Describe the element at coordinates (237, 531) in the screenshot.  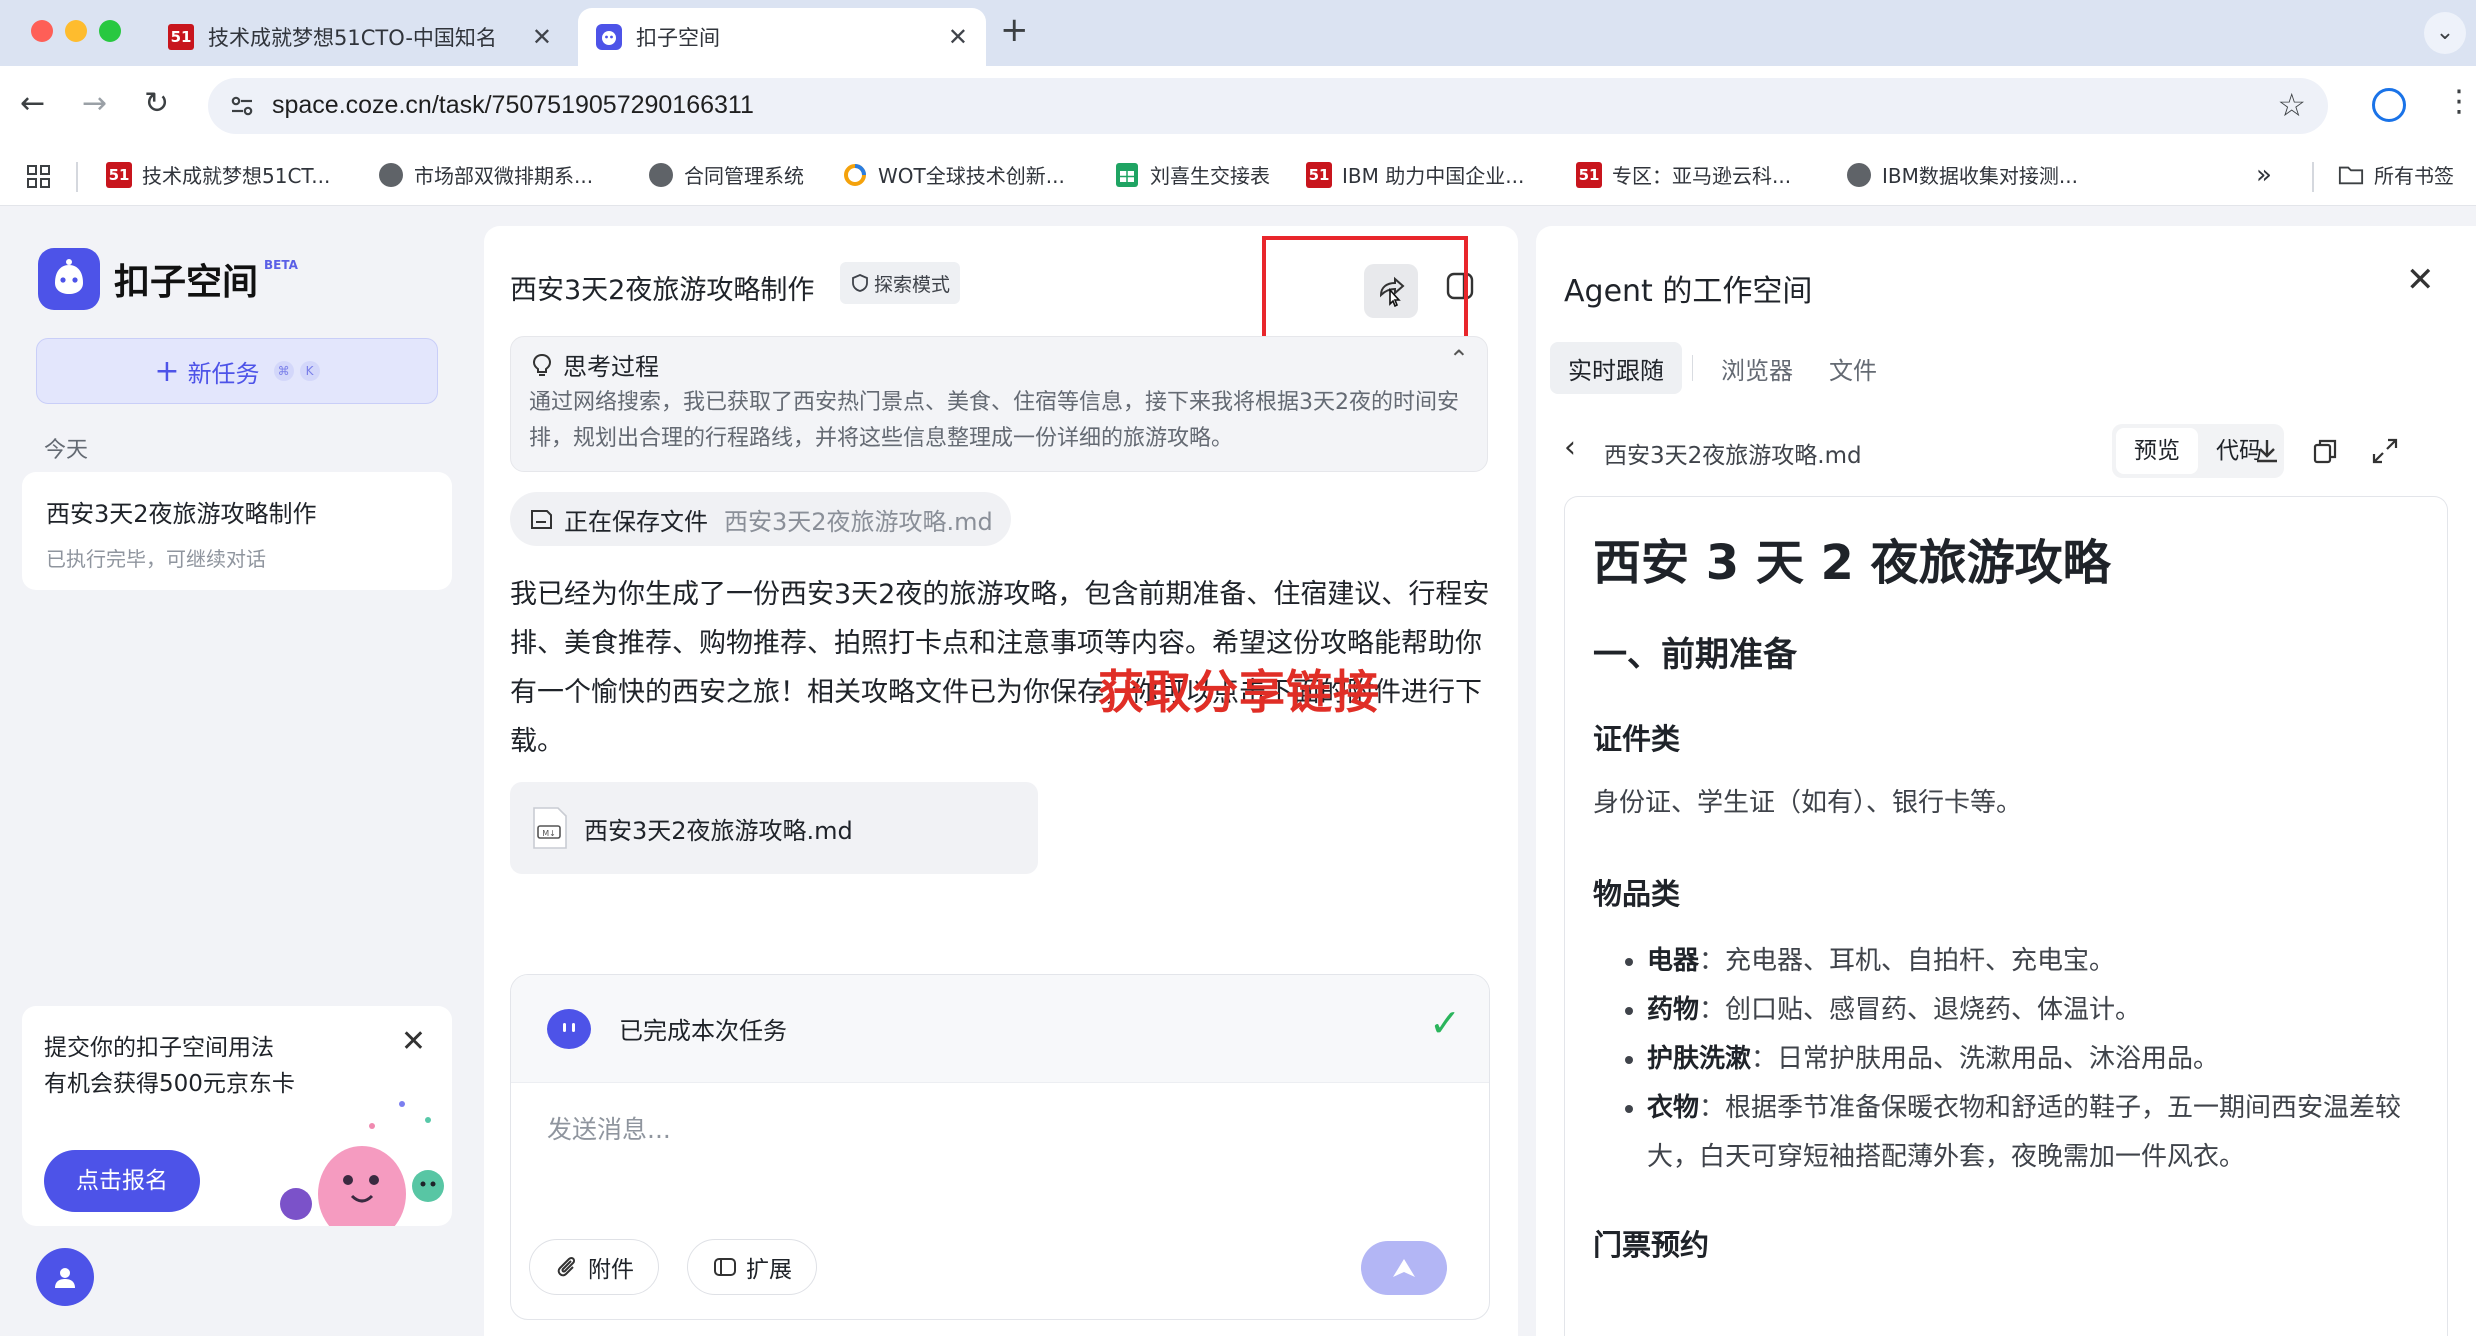
I see `task-history-item: 西安3天2夜旅游攻略制作 已执行完毕，可继续对话` at that location.